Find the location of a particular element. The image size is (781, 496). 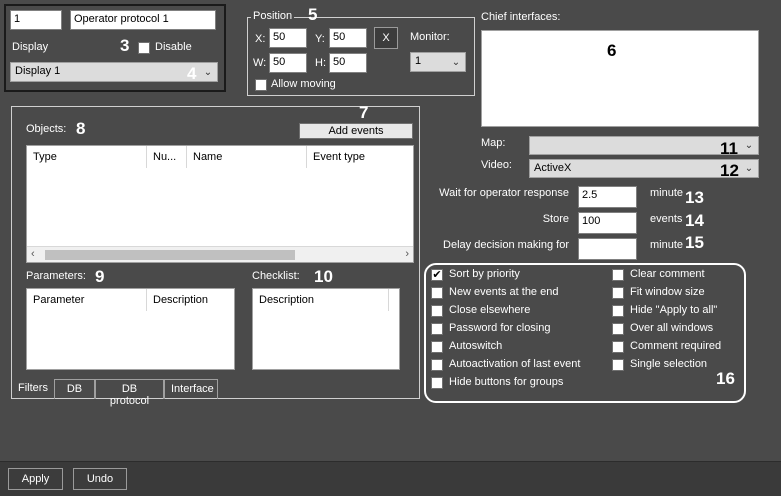

option-label: Sort by priority is located at coordinates (484, 274).